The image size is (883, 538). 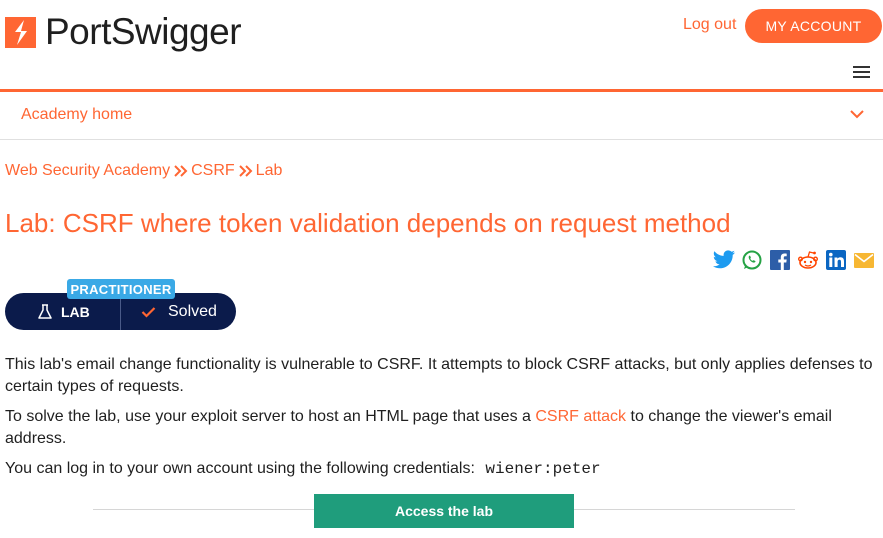 I want to click on twitter-icon, so click(x=724, y=260).